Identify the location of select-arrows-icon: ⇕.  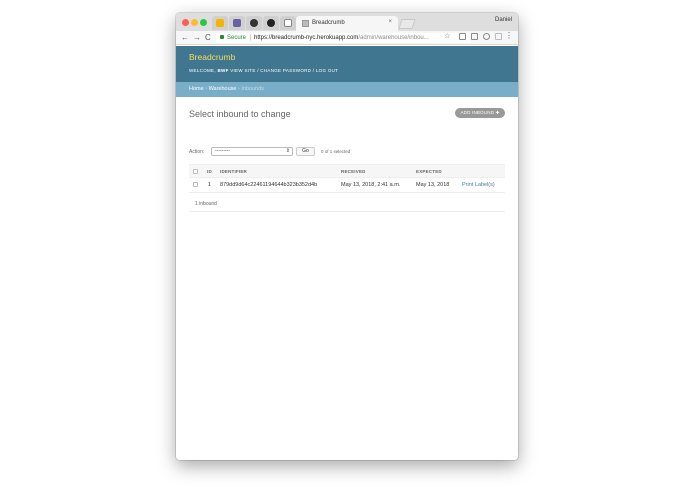
(287, 151).